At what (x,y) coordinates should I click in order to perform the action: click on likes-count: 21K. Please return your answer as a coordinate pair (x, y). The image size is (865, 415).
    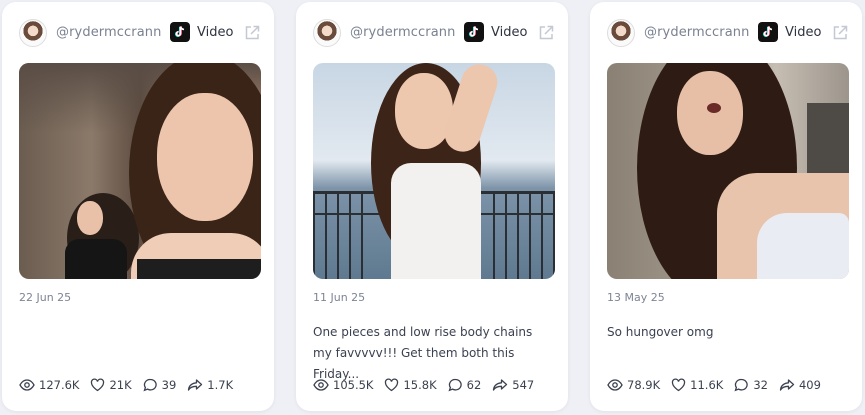
    Looking at the image, I should click on (120, 385).